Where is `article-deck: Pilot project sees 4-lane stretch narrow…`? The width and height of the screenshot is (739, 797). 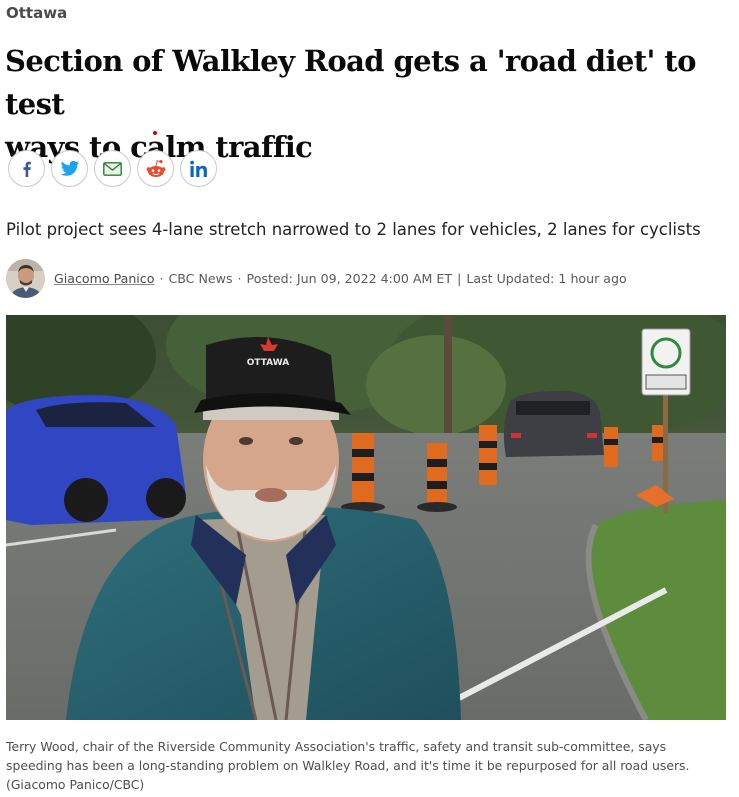
article-deck: Pilot project sees 4-lane stretch narrow… is located at coordinates (353, 229).